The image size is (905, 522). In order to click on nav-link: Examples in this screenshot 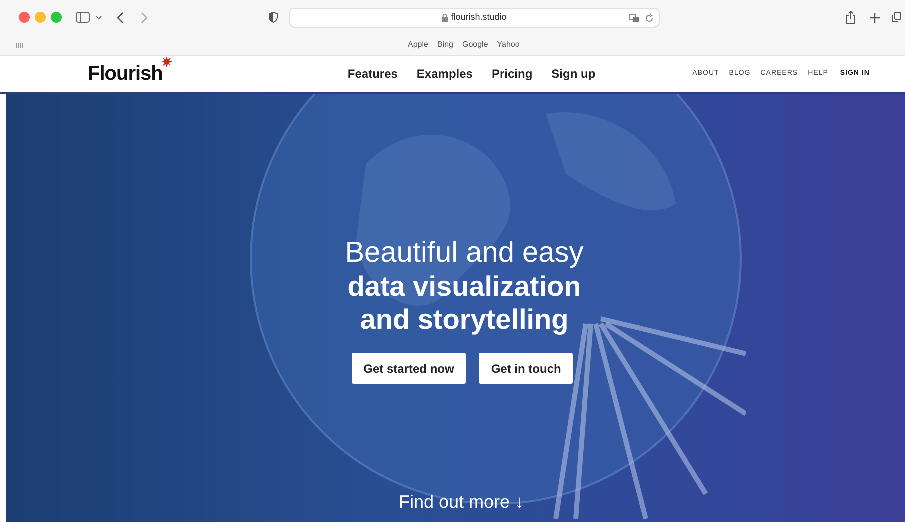, I will do `click(444, 74)`.